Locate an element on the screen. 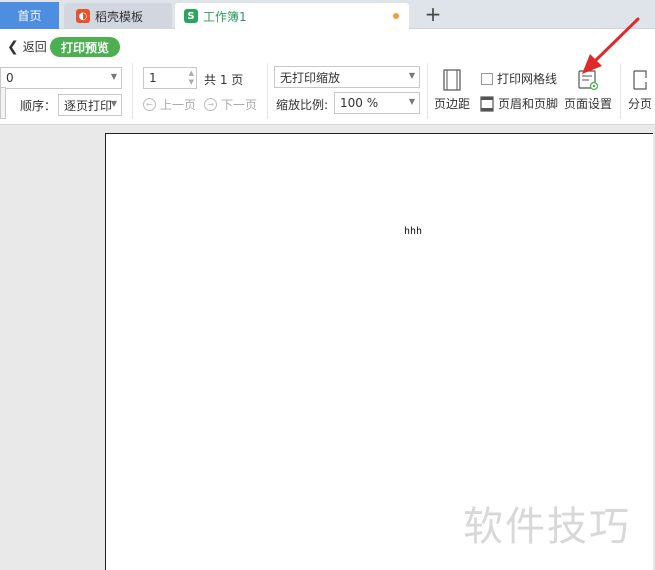 This screenshot has height=570, width=655. arrow-left-circle-icon: ← is located at coordinates (149, 104).